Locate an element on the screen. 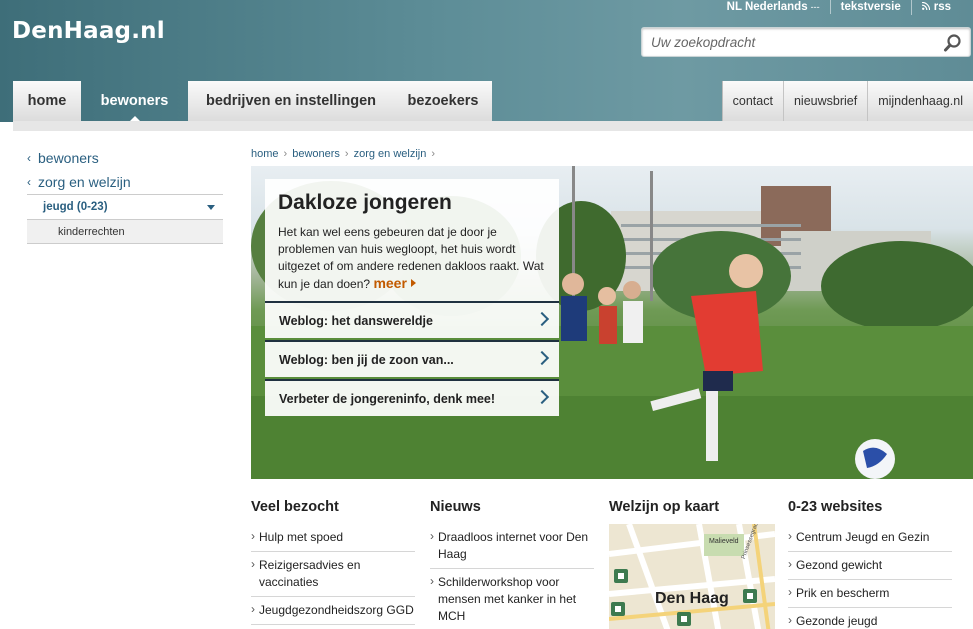 This screenshot has width=973, height=629. list-item: Gezonde jeugd is located at coordinates (870, 618).